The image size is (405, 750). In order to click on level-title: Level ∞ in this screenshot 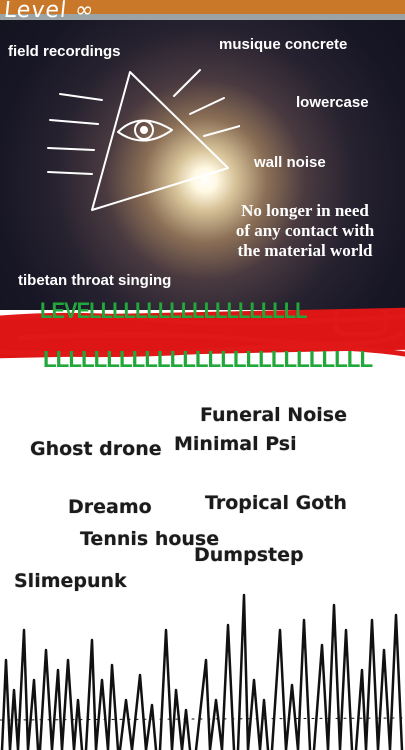, I will do `click(49, 11)`.